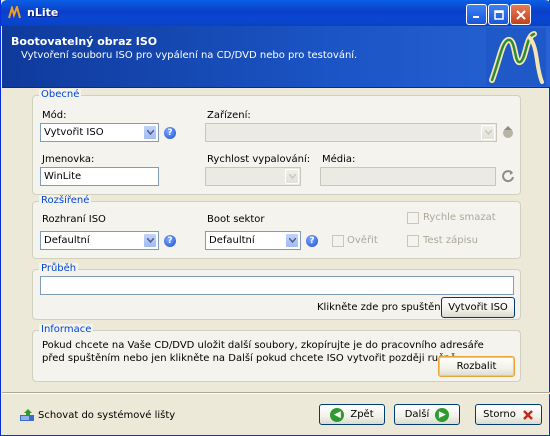  I want to click on title-bar: nLite, so click(275, 13).